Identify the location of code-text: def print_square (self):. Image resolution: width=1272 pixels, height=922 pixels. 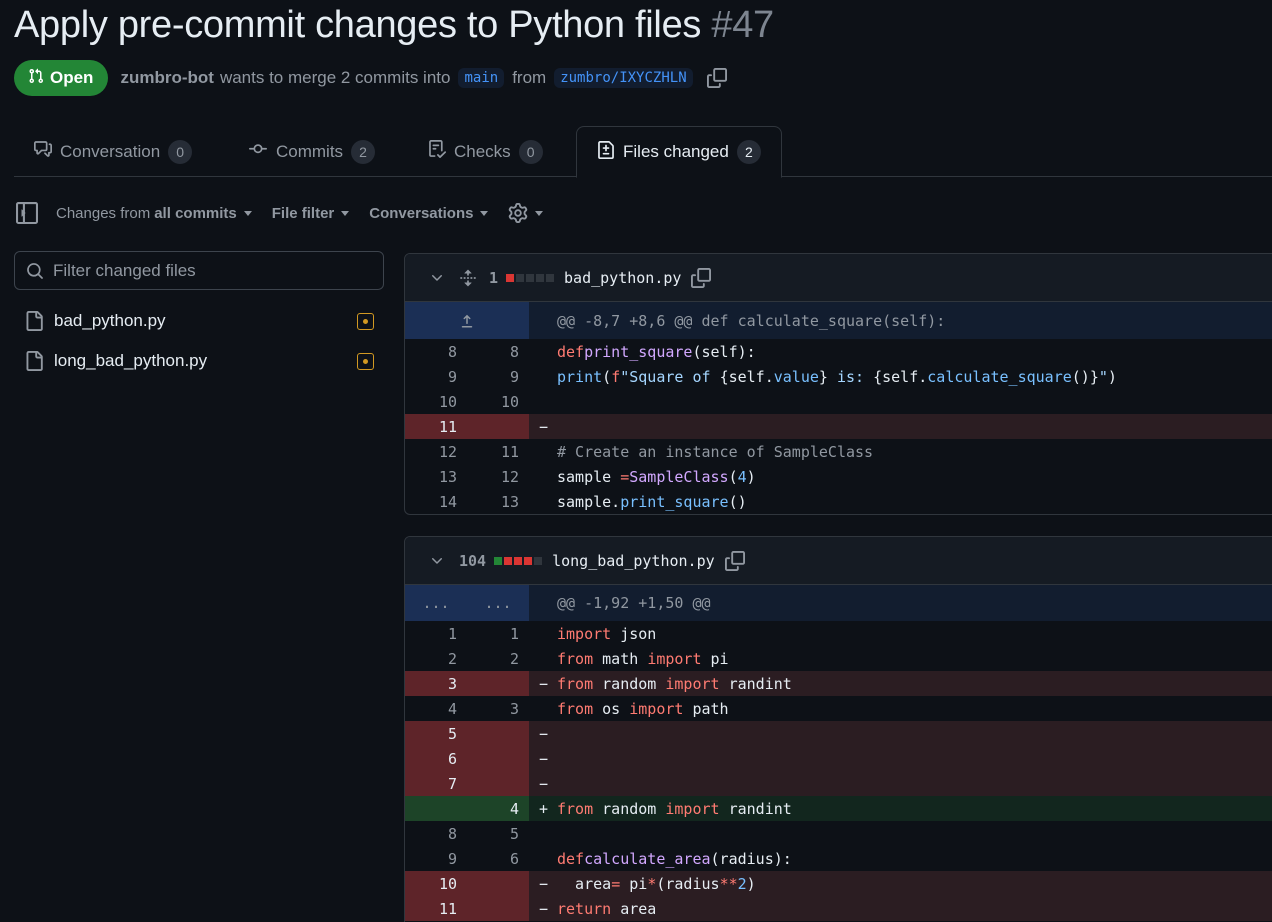
(656, 351).